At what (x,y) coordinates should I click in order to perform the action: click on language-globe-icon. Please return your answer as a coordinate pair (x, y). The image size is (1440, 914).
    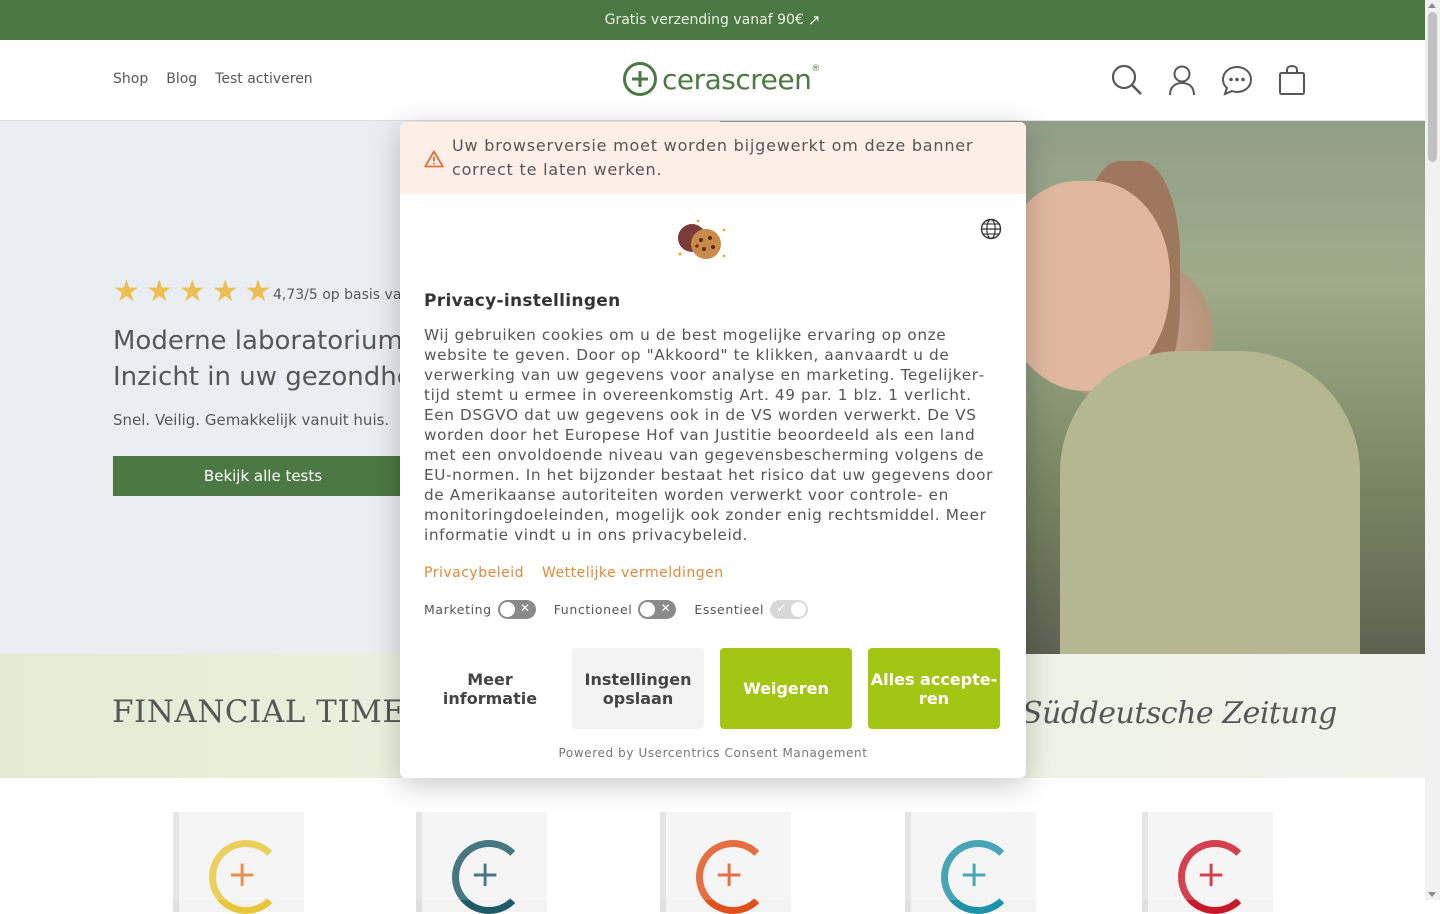
    Looking at the image, I should click on (991, 229).